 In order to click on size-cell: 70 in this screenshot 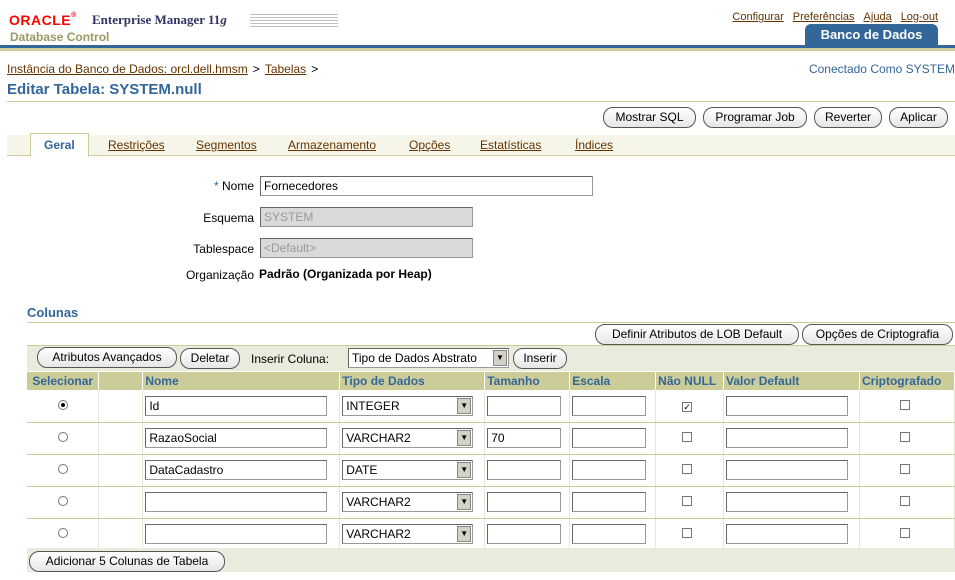, I will do `click(527, 438)`.